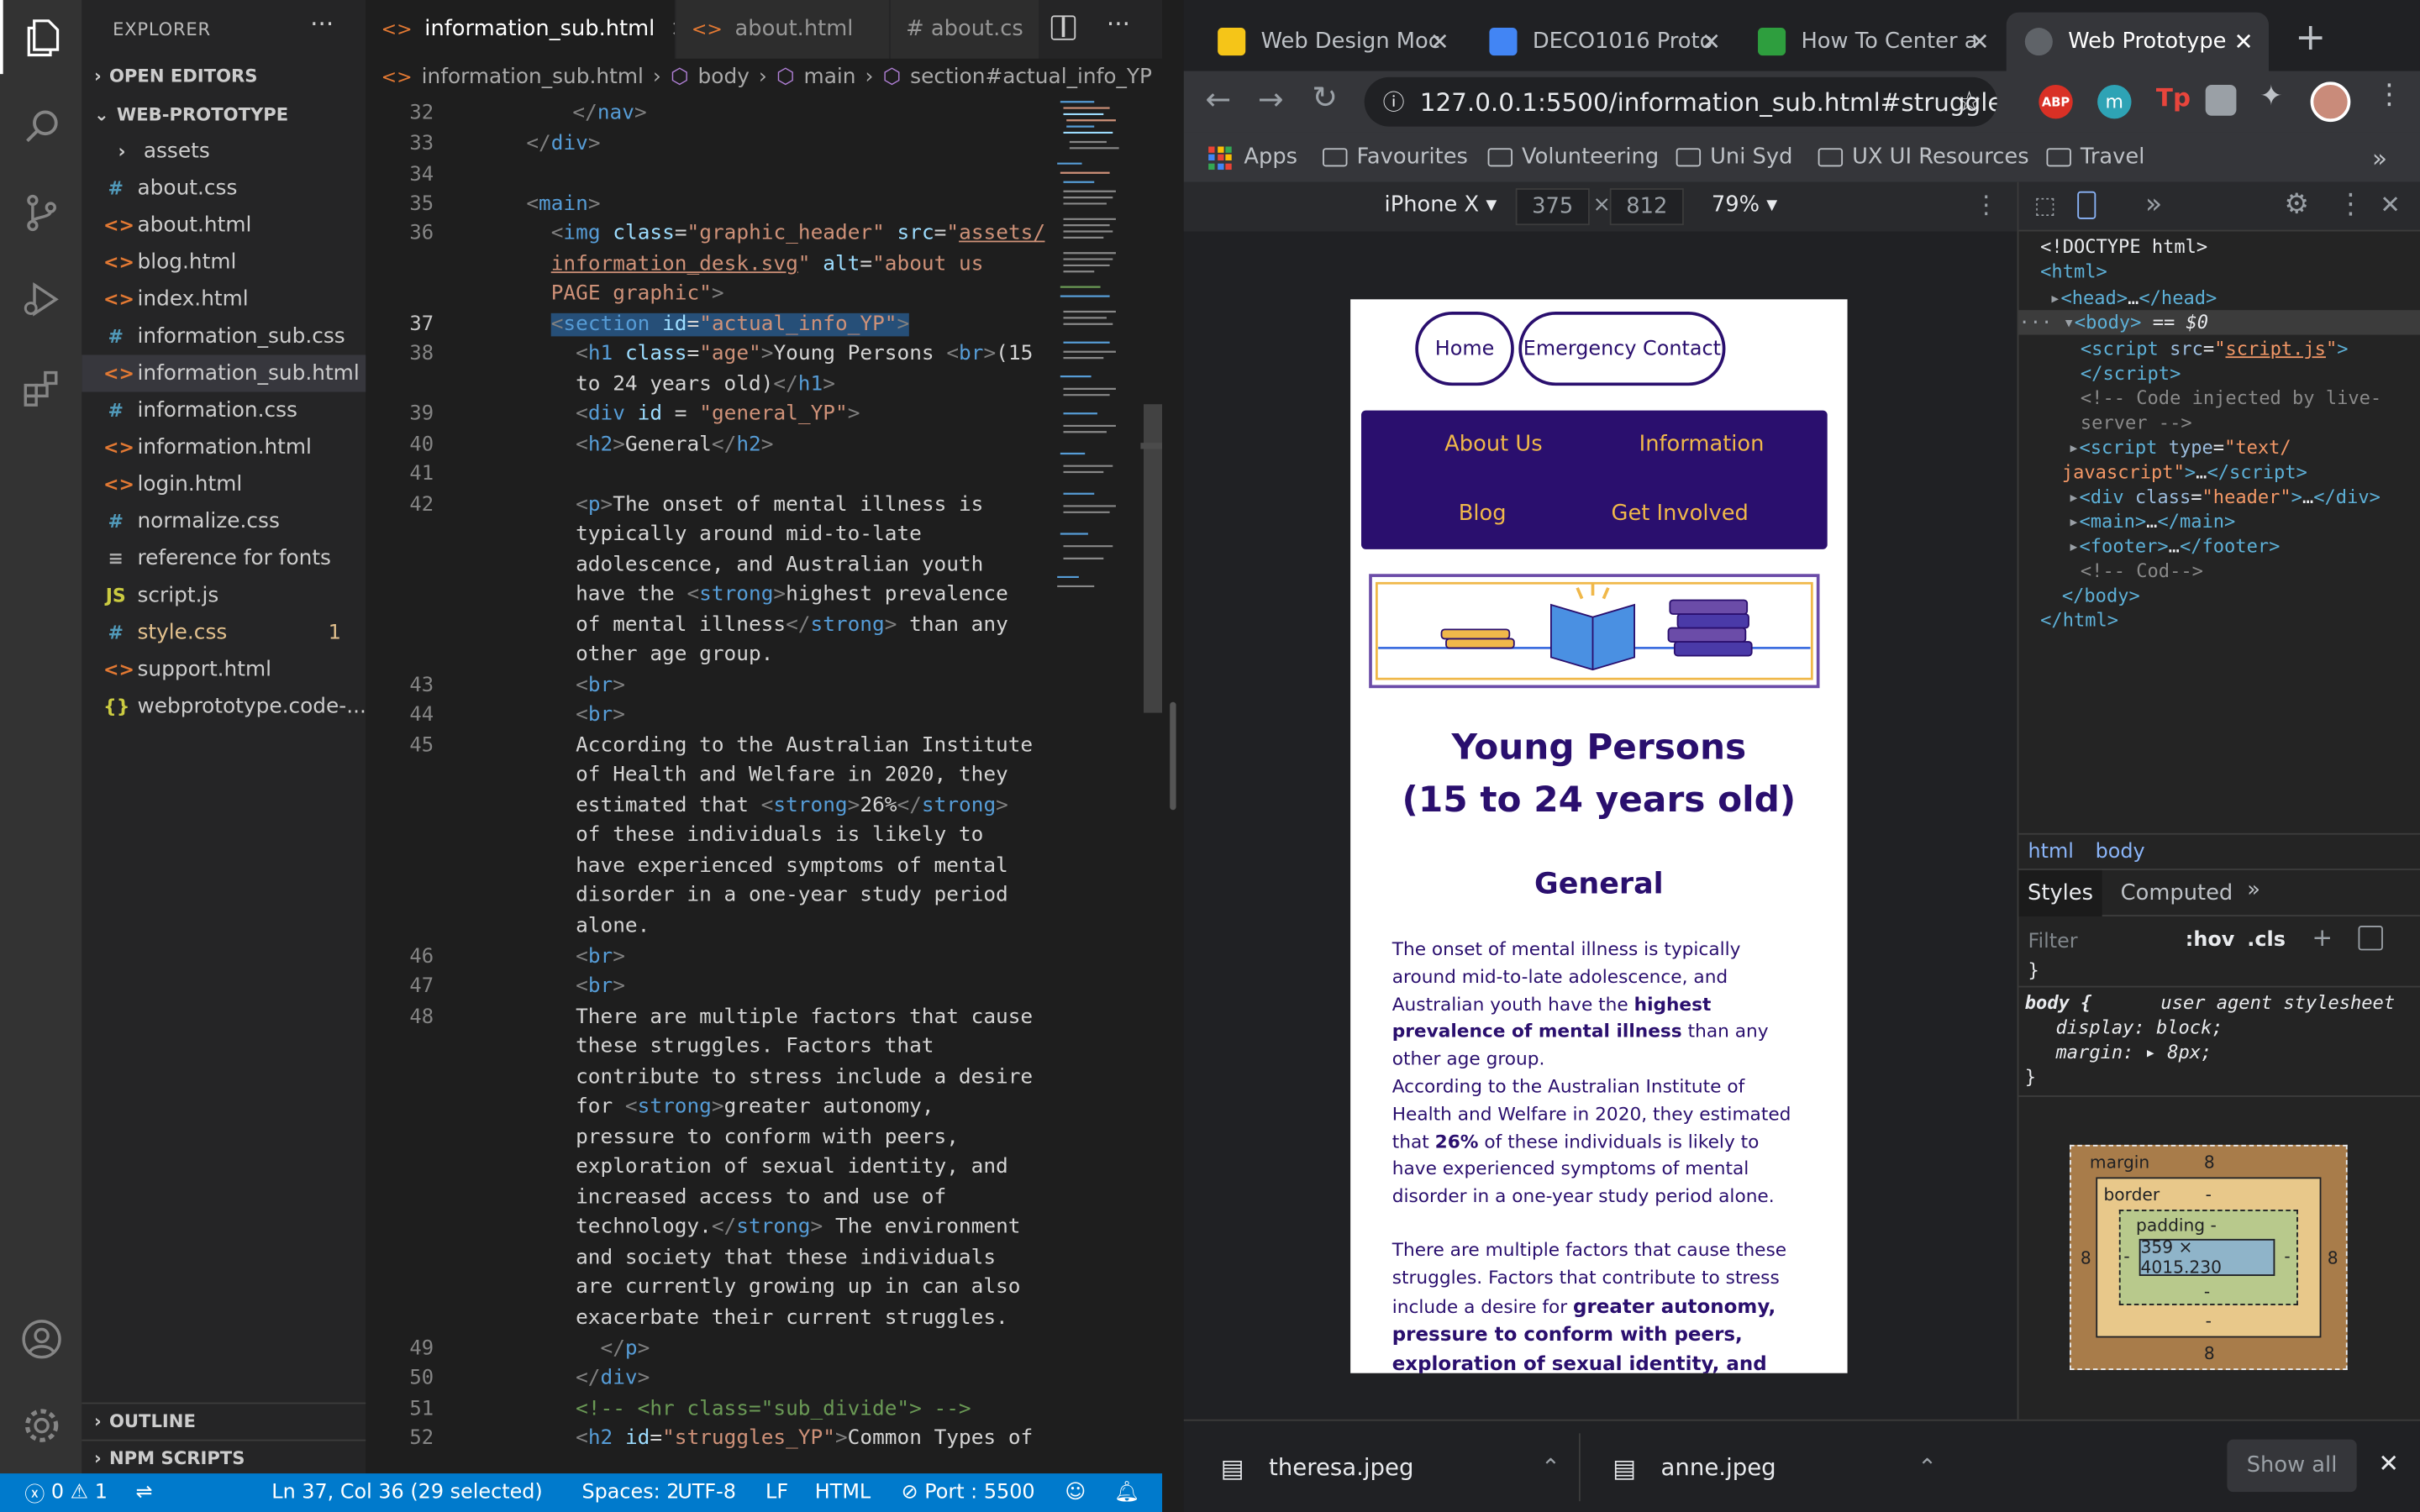 The image size is (2420, 1512). What do you see at coordinates (2114, 102) in the screenshot?
I see `momentum-extension-icon: m` at bounding box center [2114, 102].